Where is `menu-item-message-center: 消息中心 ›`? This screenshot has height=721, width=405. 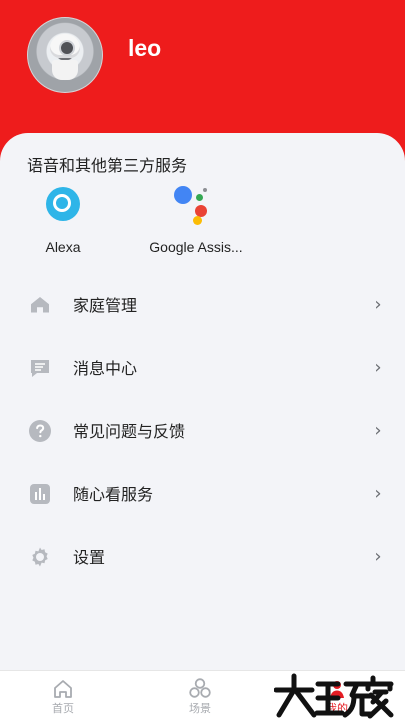
menu-item-message-center: 消息中心 › is located at coordinates (202, 369).